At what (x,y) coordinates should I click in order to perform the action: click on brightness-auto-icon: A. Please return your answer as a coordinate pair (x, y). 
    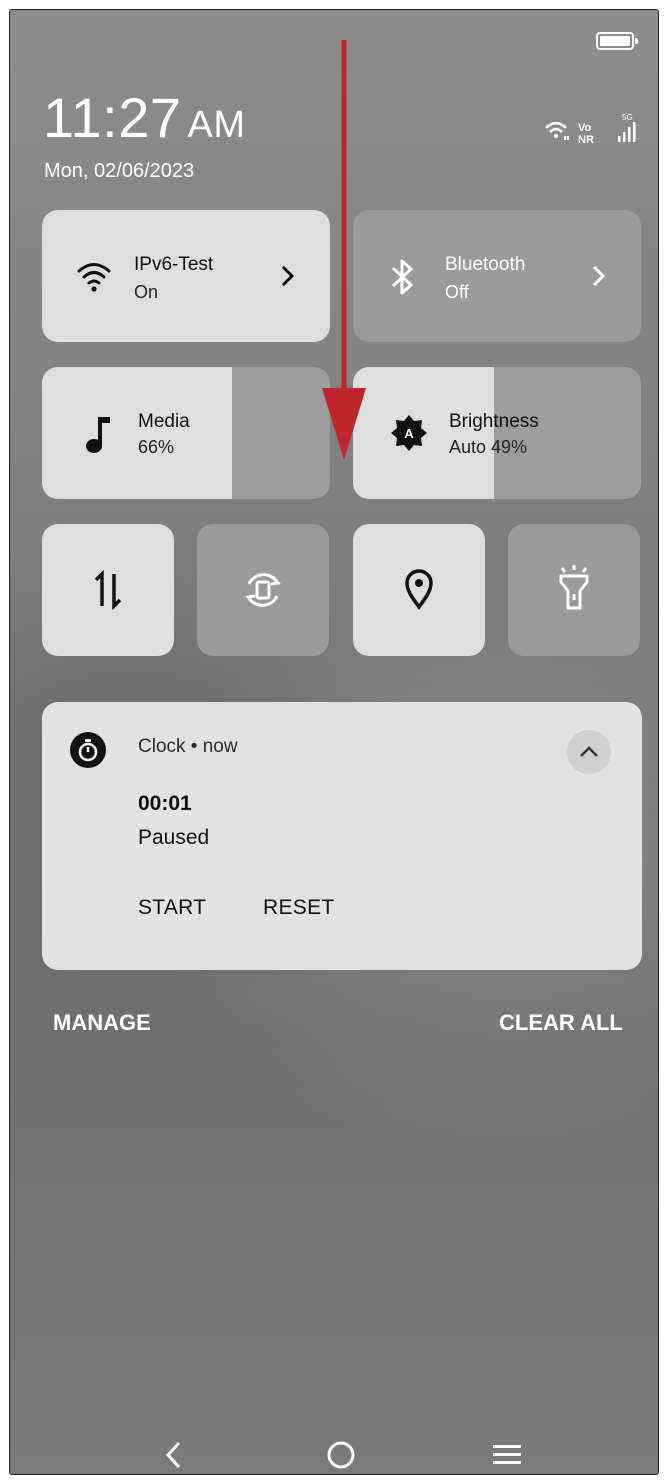
    Looking at the image, I should click on (409, 433).